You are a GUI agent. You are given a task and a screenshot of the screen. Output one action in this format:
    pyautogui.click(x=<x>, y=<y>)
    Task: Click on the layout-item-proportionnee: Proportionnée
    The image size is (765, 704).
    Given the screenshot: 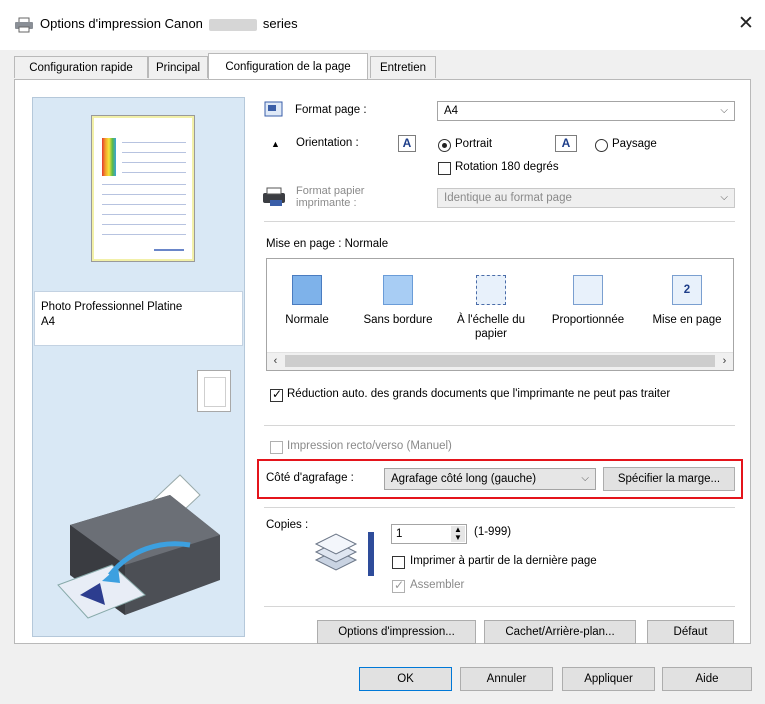 What is the action you would take?
    pyautogui.click(x=588, y=301)
    